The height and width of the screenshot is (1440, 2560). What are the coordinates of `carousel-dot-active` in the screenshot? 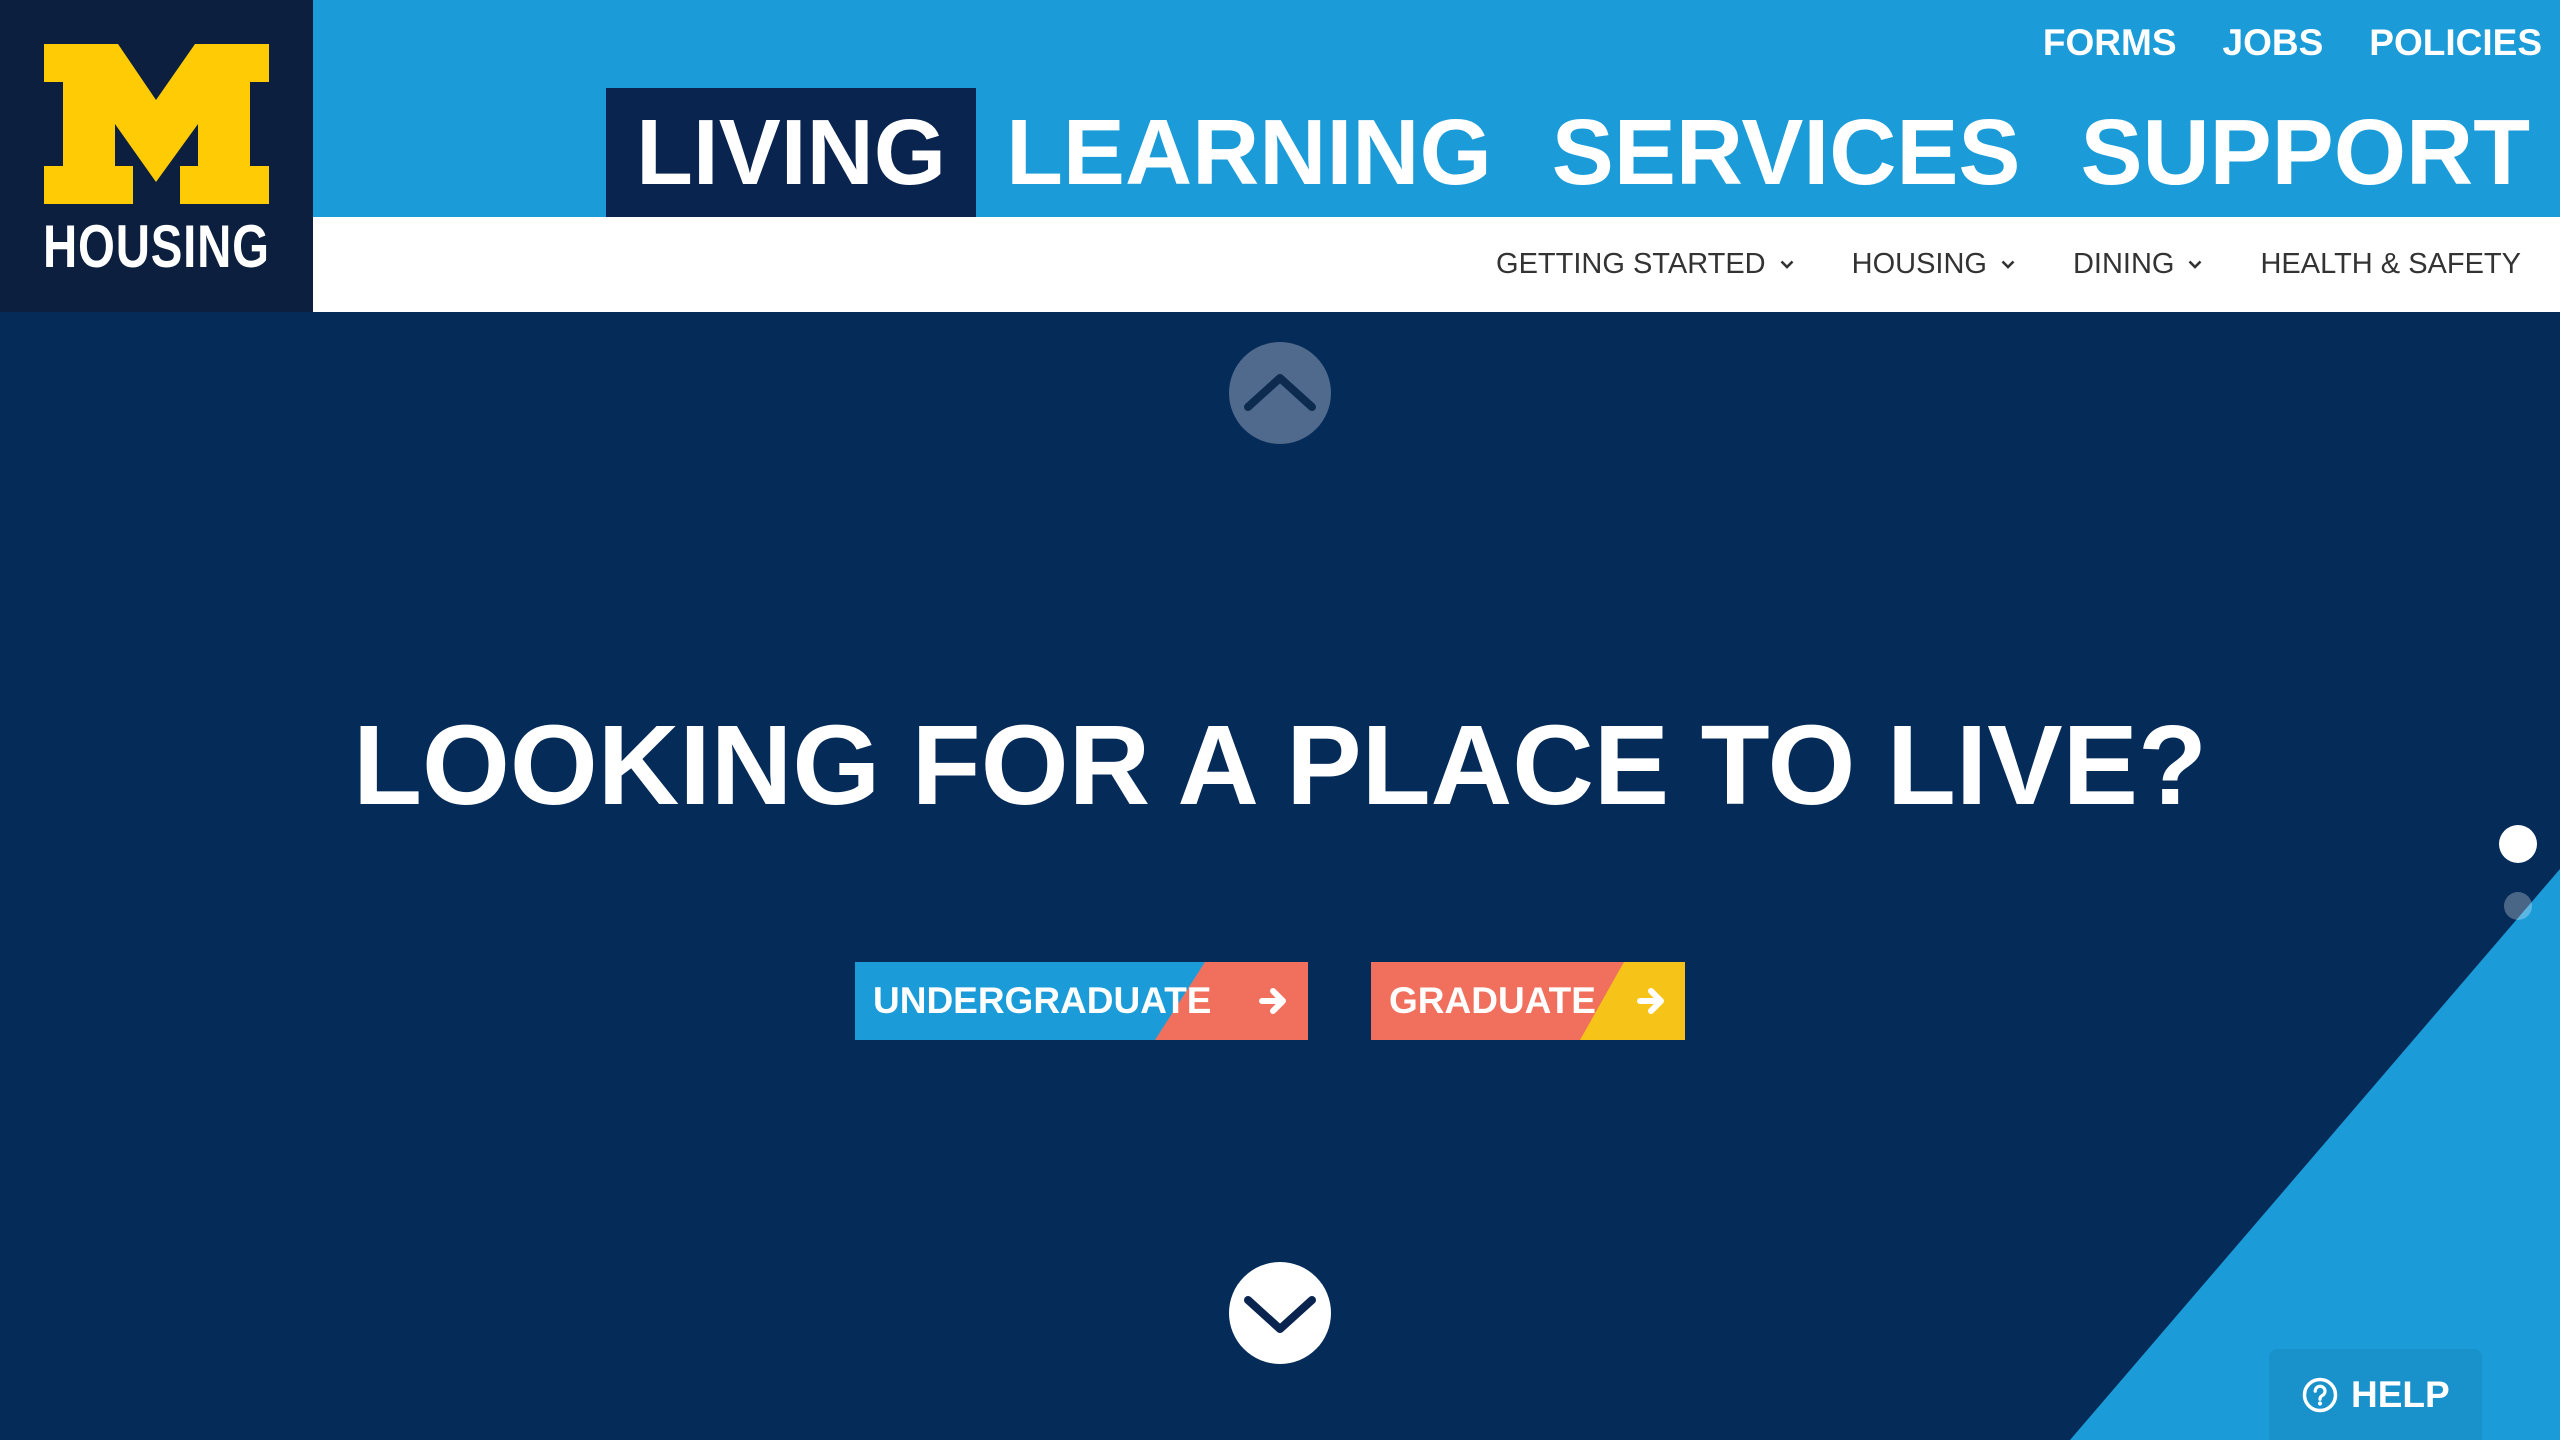 It's located at (2518, 844).